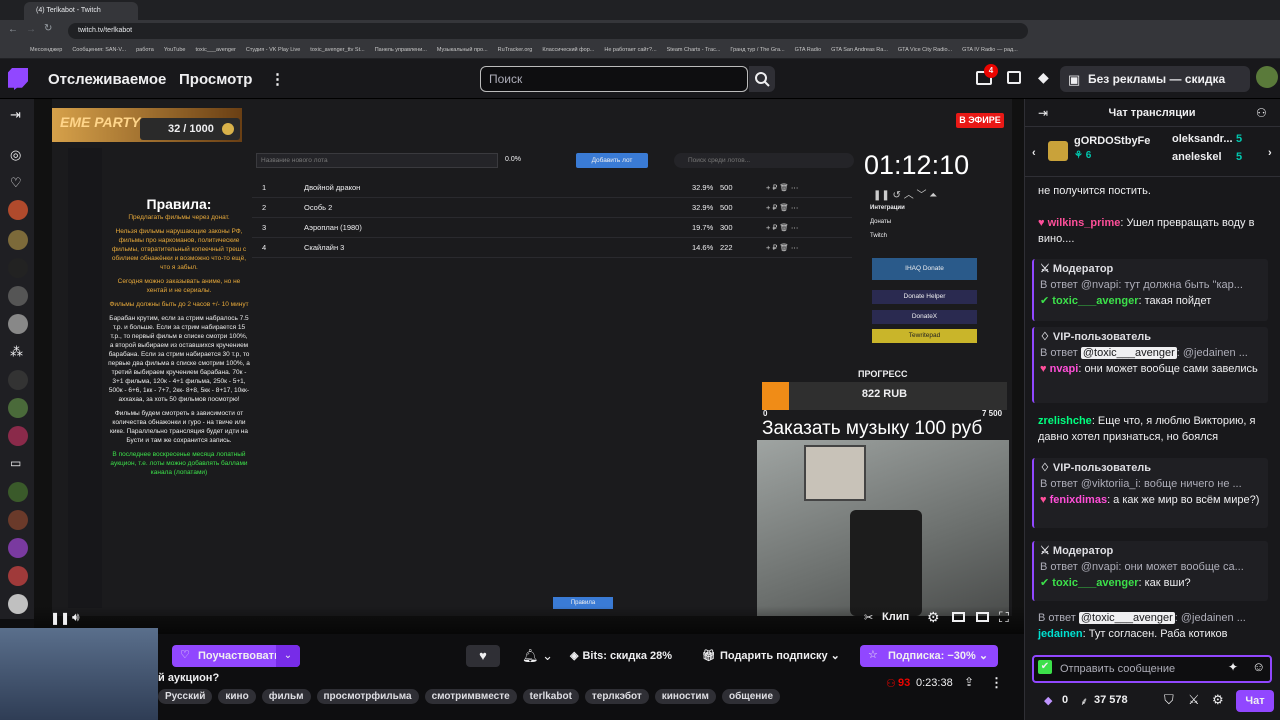  Describe the element at coordinates (808, 50) in the screenshot. I see `bookmark-item: GTA Radio` at that location.